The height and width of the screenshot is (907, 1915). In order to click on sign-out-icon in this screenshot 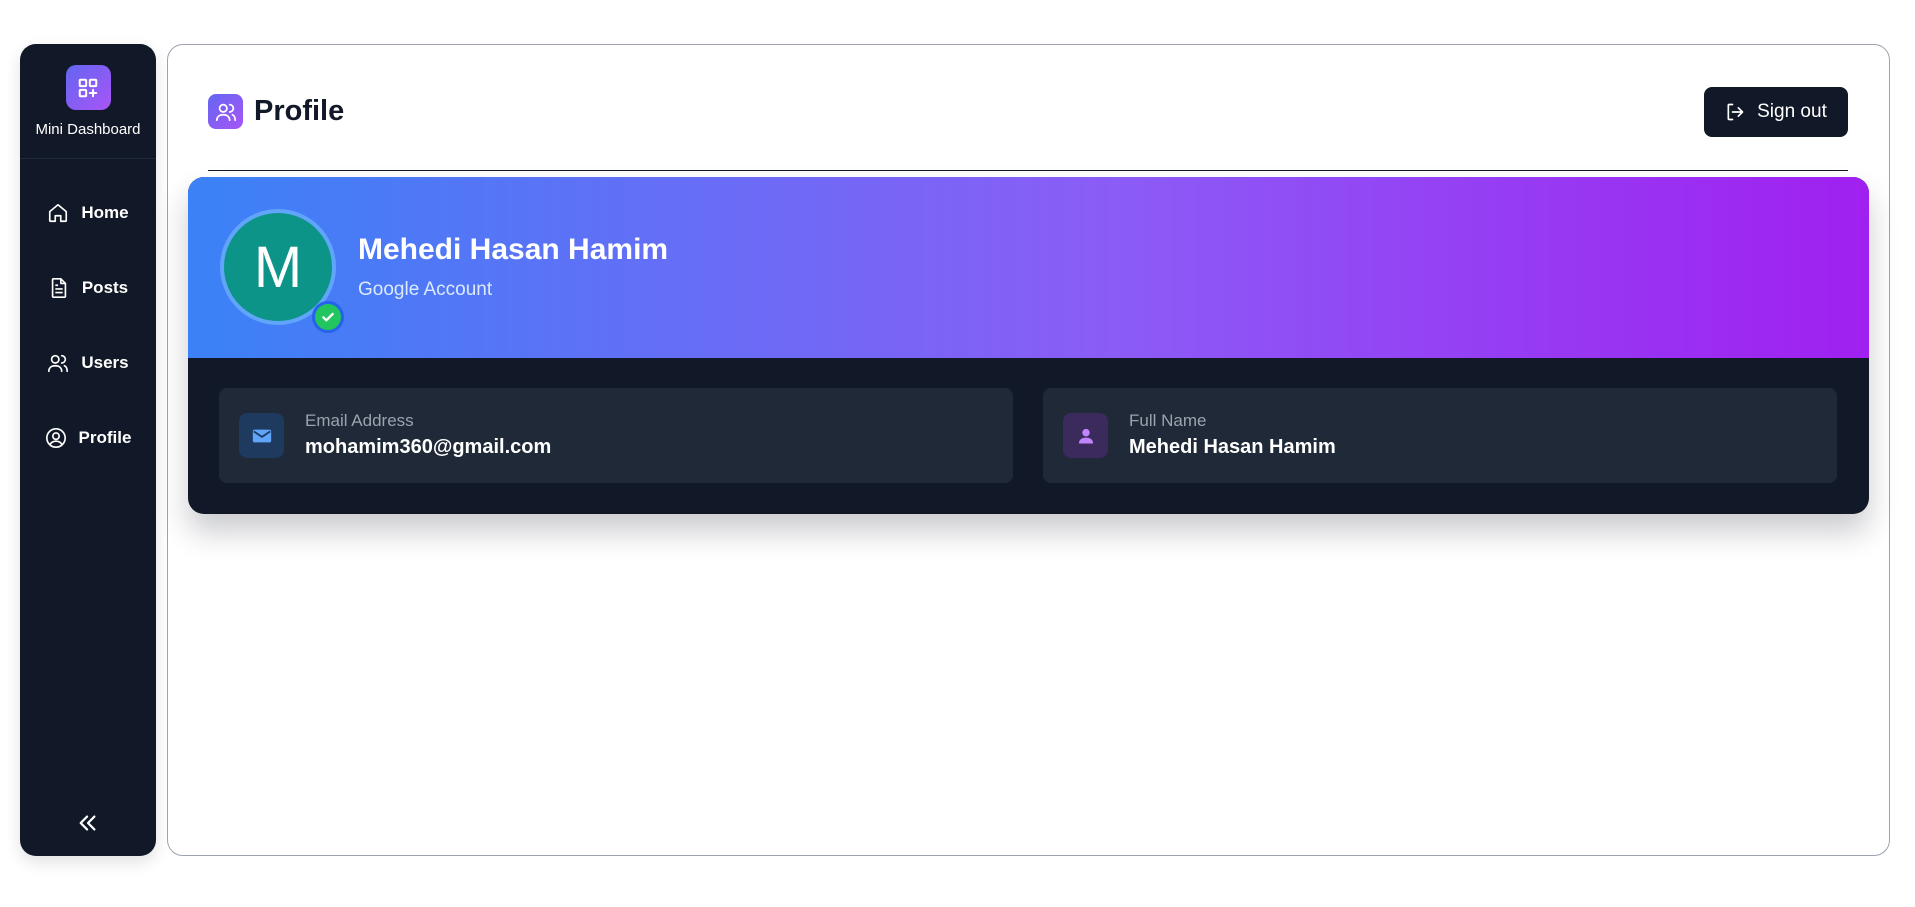, I will do `click(1735, 112)`.